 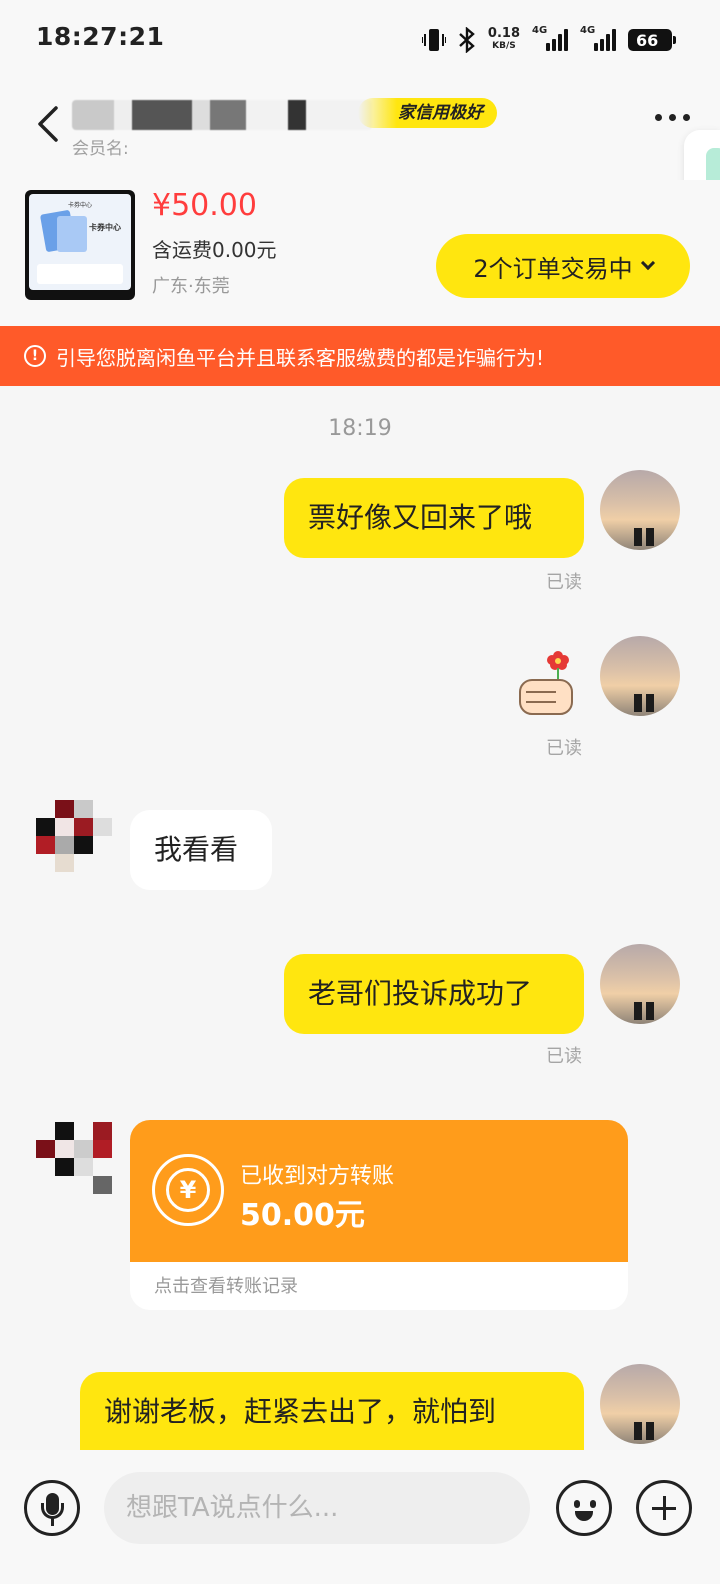 What do you see at coordinates (214, 250) in the screenshot?
I see `shipping-fee: 含运费0.00元` at bounding box center [214, 250].